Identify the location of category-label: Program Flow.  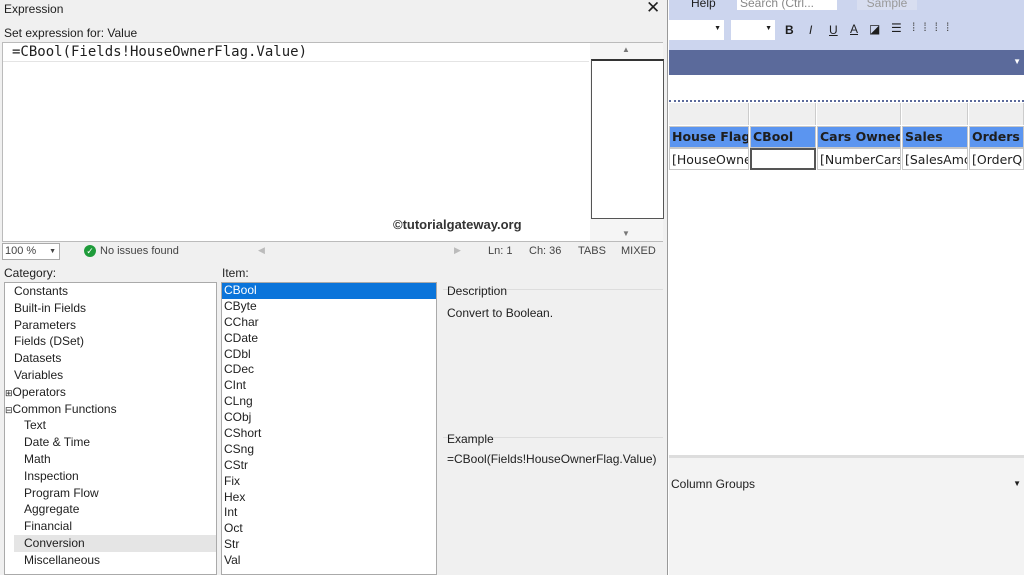
(61, 492).